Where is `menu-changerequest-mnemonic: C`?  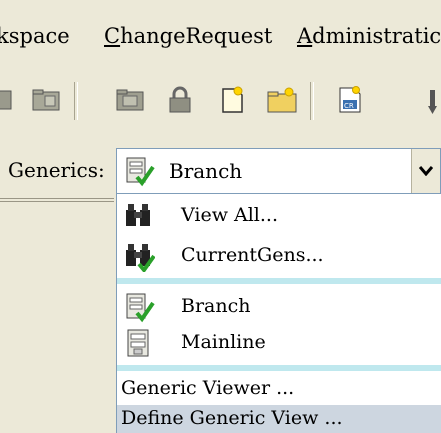 menu-changerequest-mnemonic: C is located at coordinates (112, 36).